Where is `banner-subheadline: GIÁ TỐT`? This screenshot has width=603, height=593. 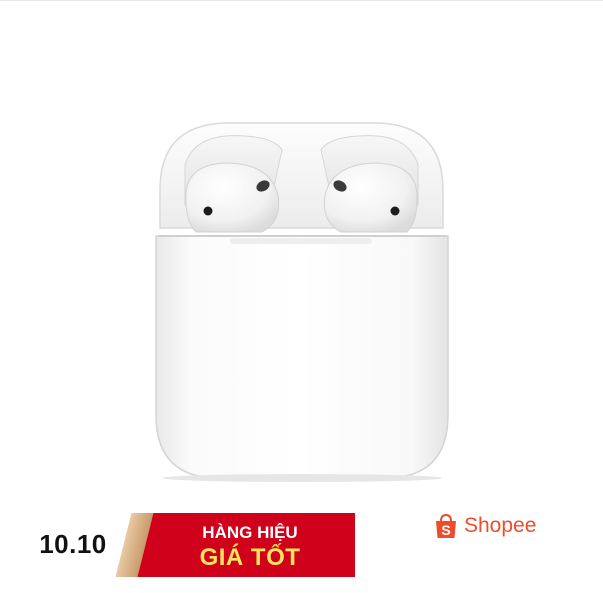 banner-subheadline: GIÁ TỐT is located at coordinates (250, 557).